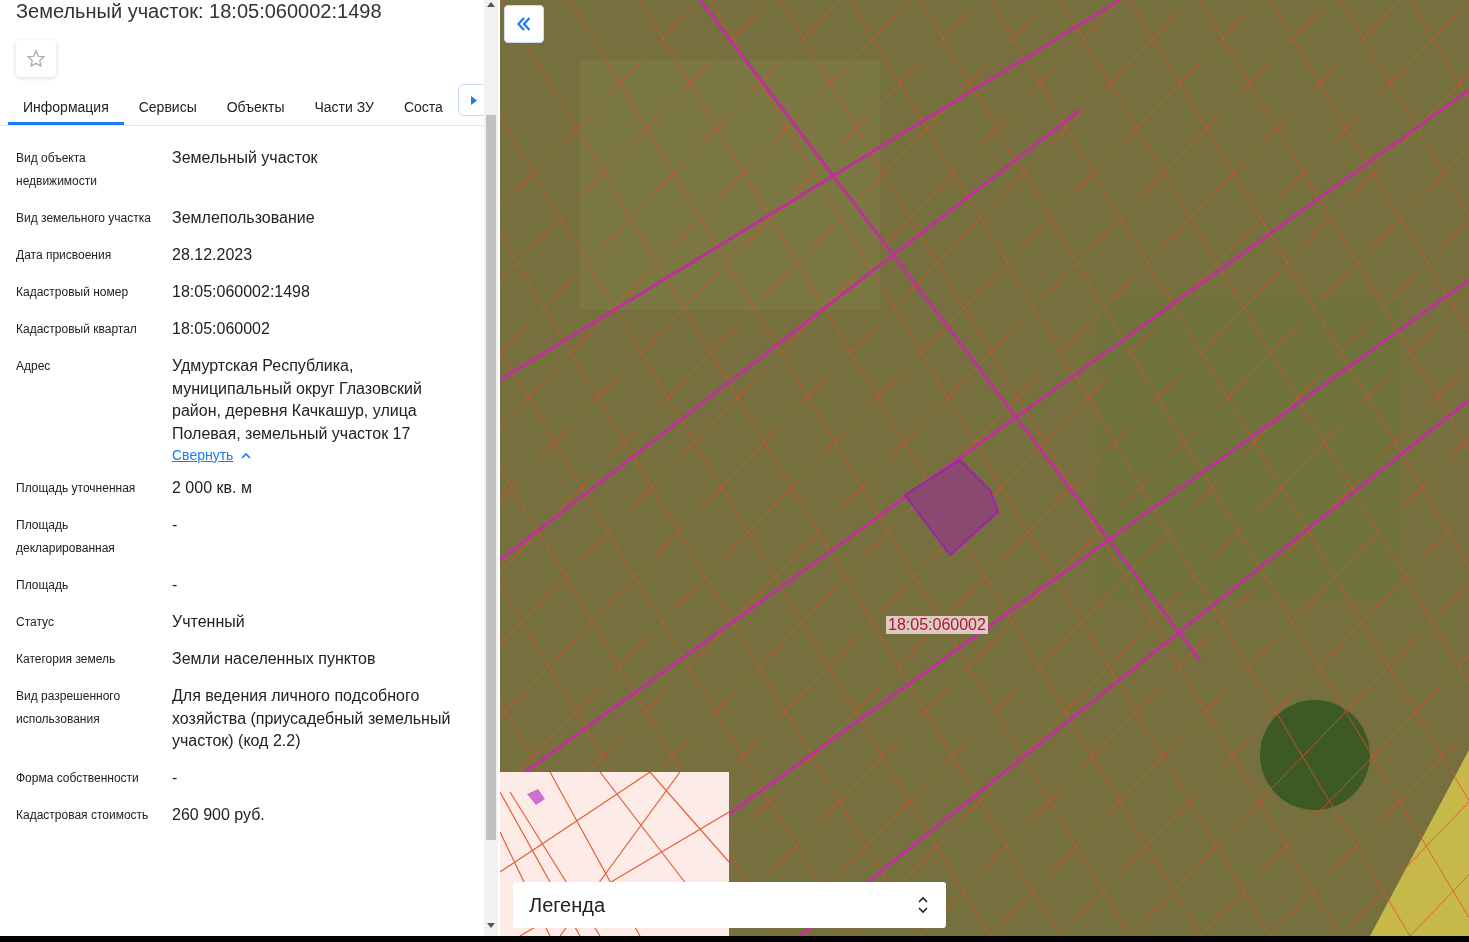 The image size is (1469, 942). I want to click on field-label: Форма собственности, so click(78, 778).